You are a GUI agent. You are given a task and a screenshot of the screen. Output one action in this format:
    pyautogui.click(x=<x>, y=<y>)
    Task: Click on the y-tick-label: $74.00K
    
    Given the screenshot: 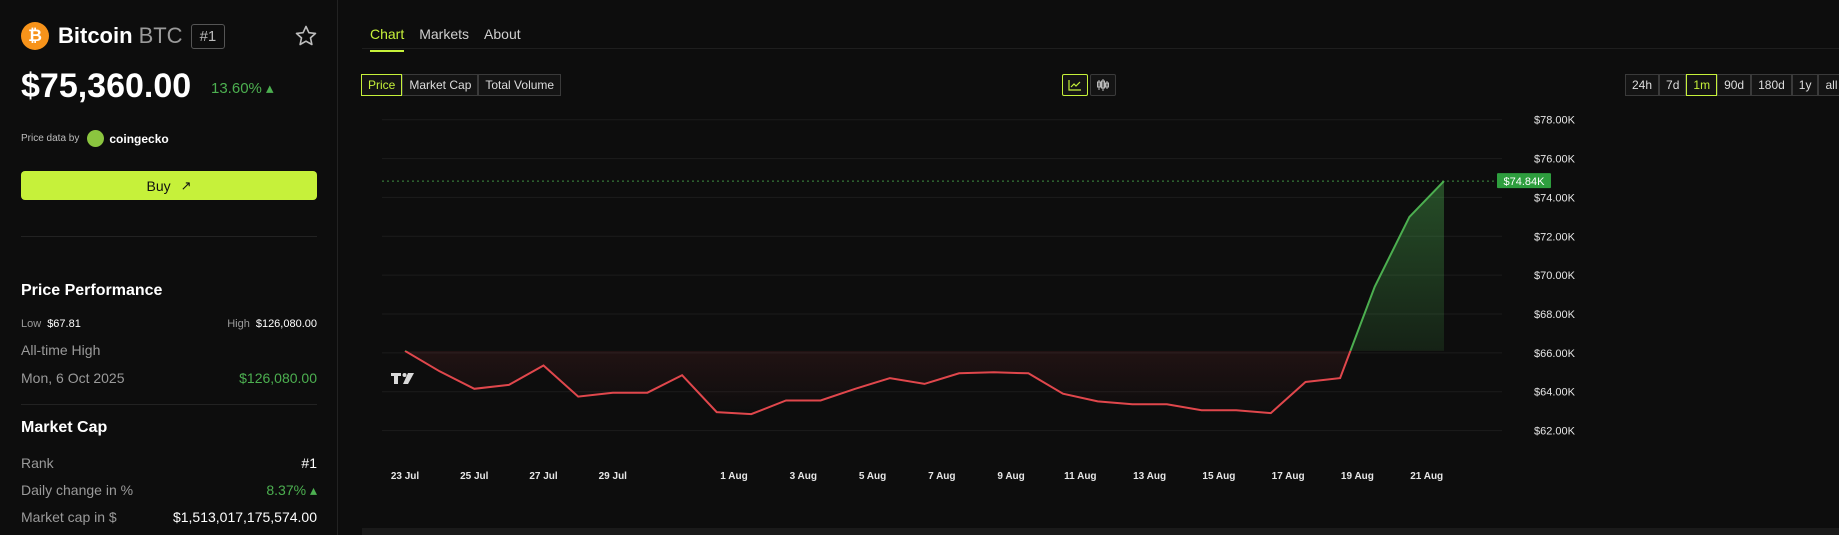 What is the action you would take?
    pyautogui.click(x=1555, y=198)
    